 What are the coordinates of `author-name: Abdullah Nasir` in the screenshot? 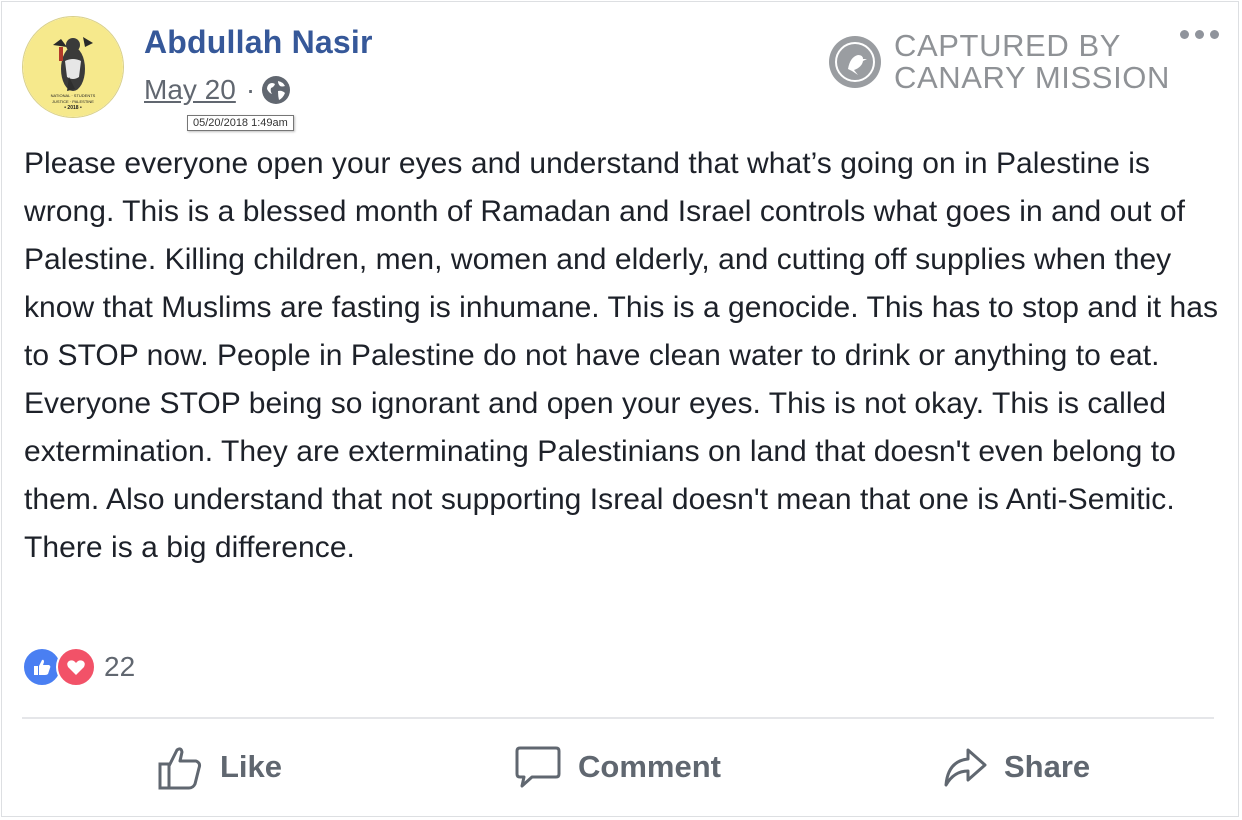 It's located at (258, 42).